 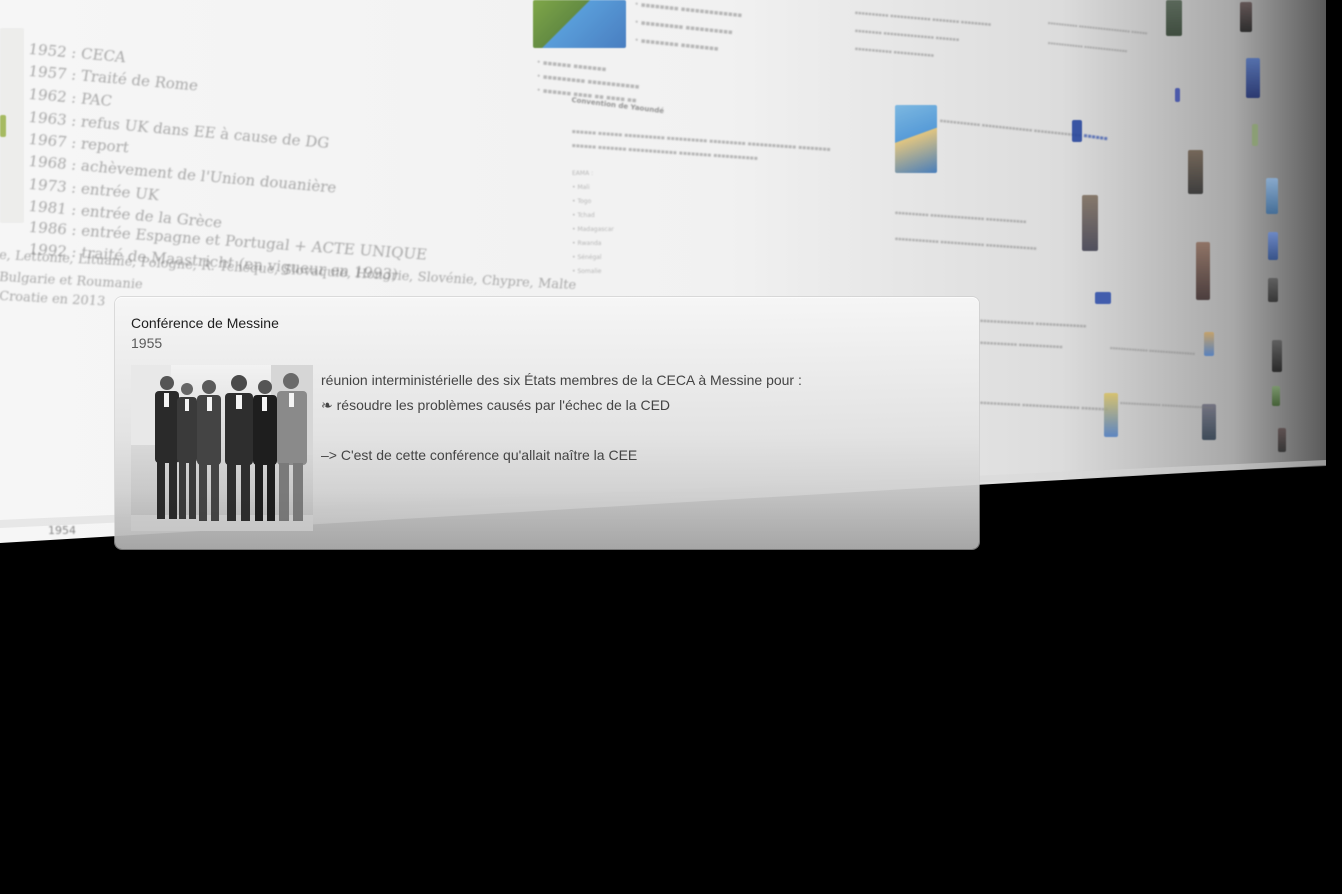 What do you see at coordinates (147, 343) in the screenshot?
I see `event-year: 1955` at bounding box center [147, 343].